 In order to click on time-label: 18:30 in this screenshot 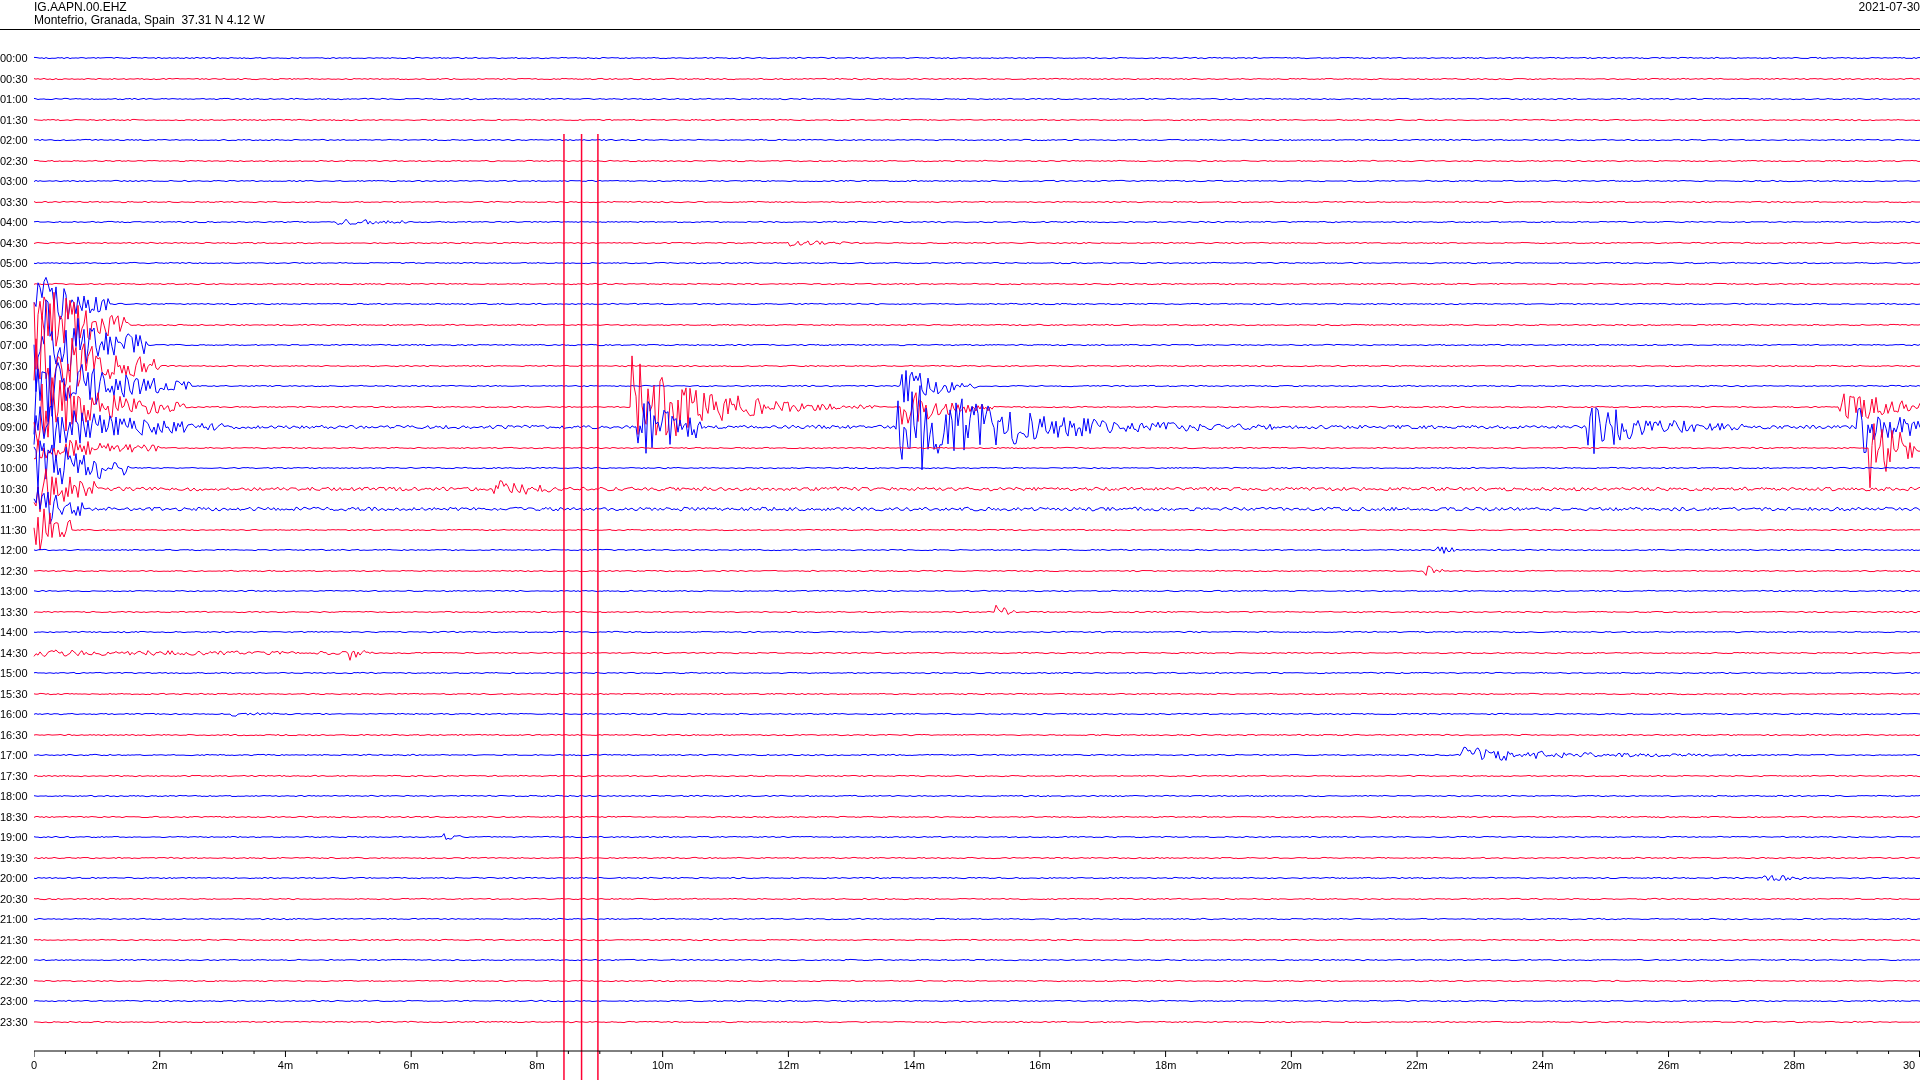, I will do `click(14, 816)`.